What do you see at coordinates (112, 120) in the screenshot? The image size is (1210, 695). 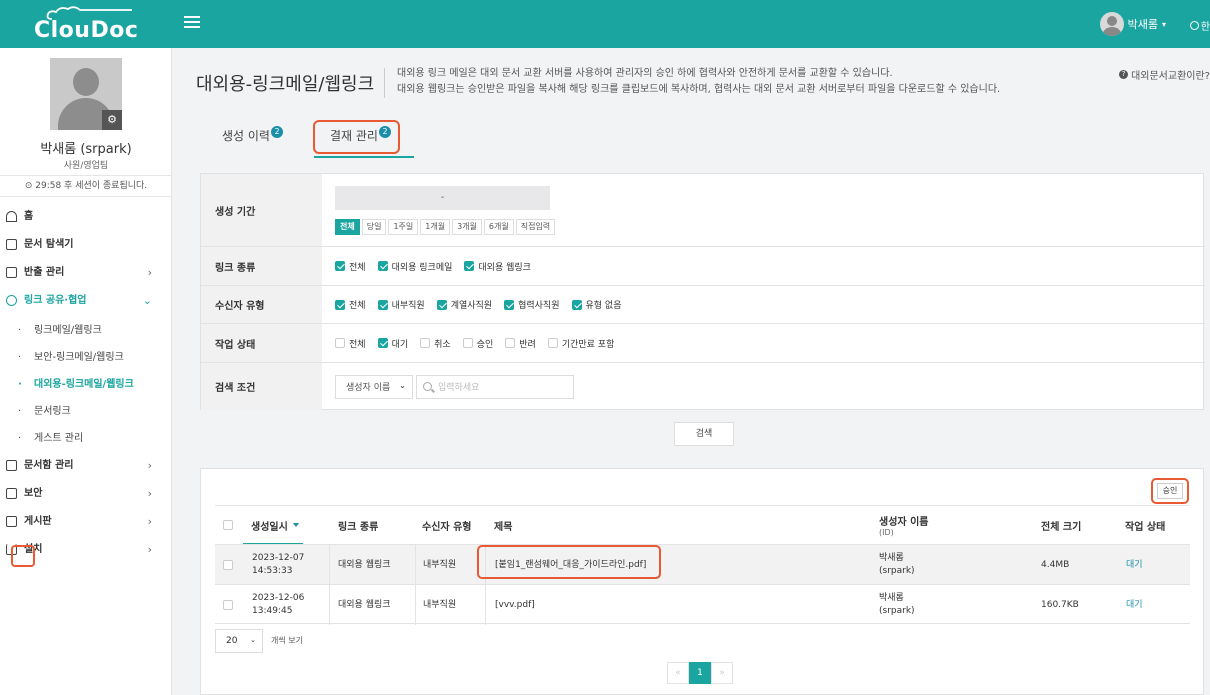 I see `gear-icon: ⚙` at bounding box center [112, 120].